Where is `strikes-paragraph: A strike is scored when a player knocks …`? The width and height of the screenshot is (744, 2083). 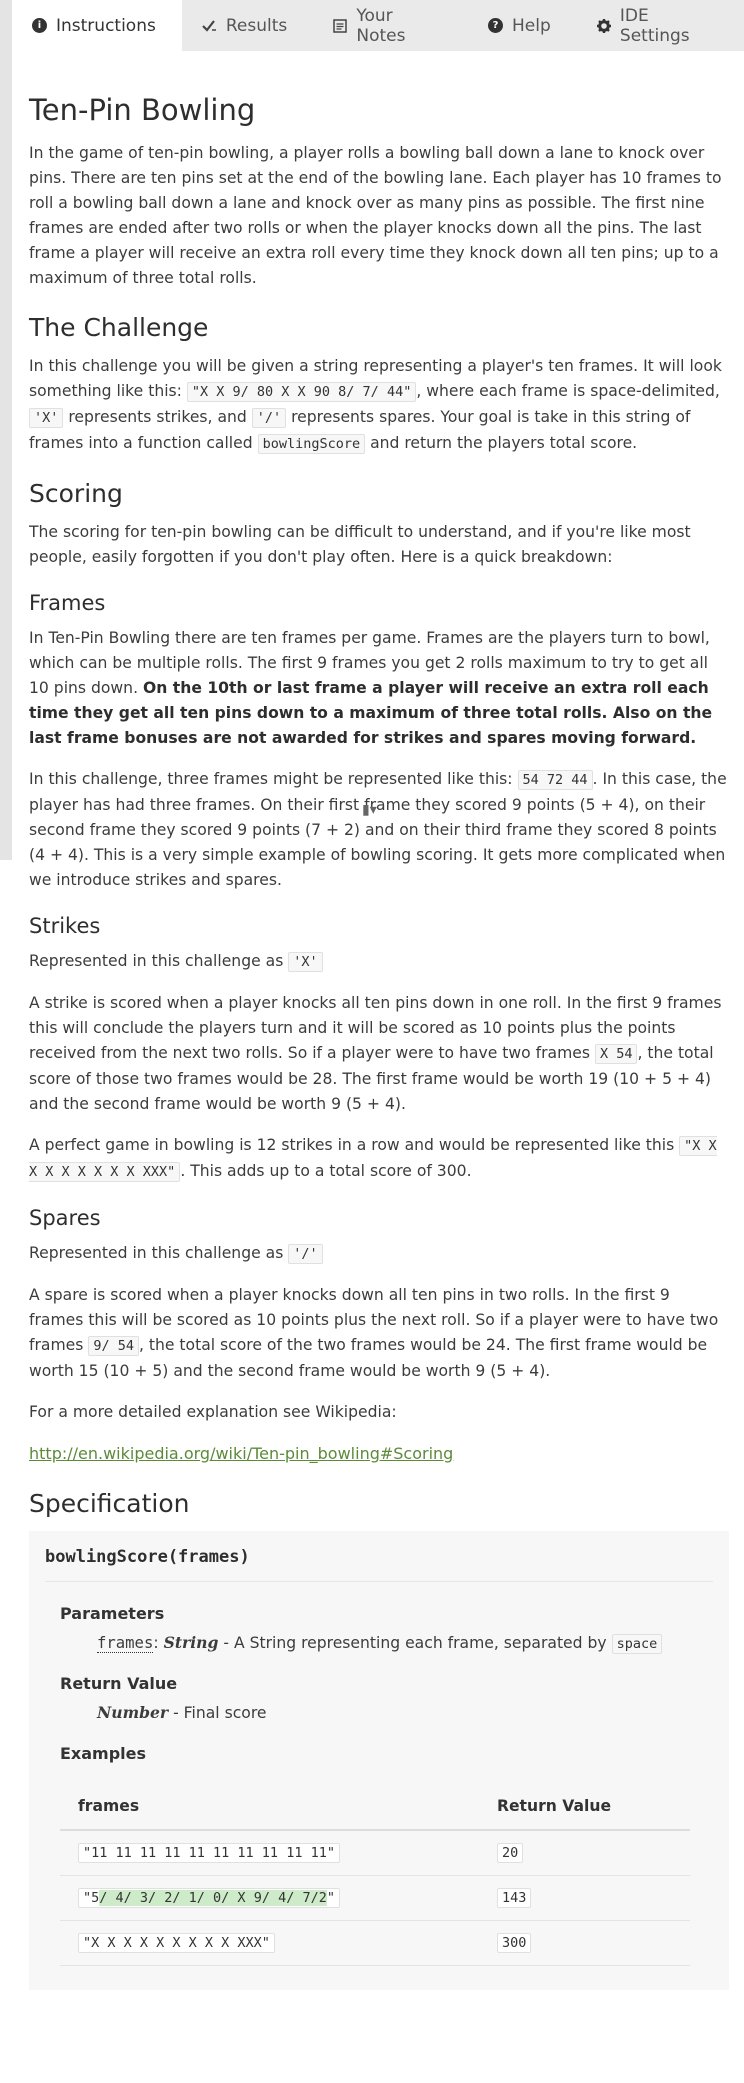
strikes-paragraph: A strike is scored when a player knocks … is located at coordinates (375, 1053).